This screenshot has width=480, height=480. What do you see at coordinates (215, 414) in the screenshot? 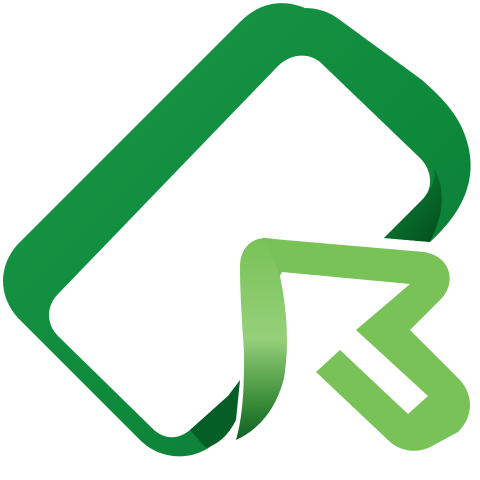
I see `card-bottom-shadow` at bounding box center [215, 414].